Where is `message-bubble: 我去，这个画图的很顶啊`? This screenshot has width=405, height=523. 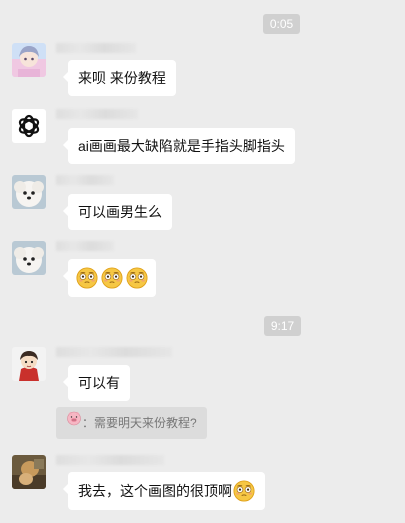
message-bubble: 我去，这个画图的很顶啊 is located at coordinates (164, 491).